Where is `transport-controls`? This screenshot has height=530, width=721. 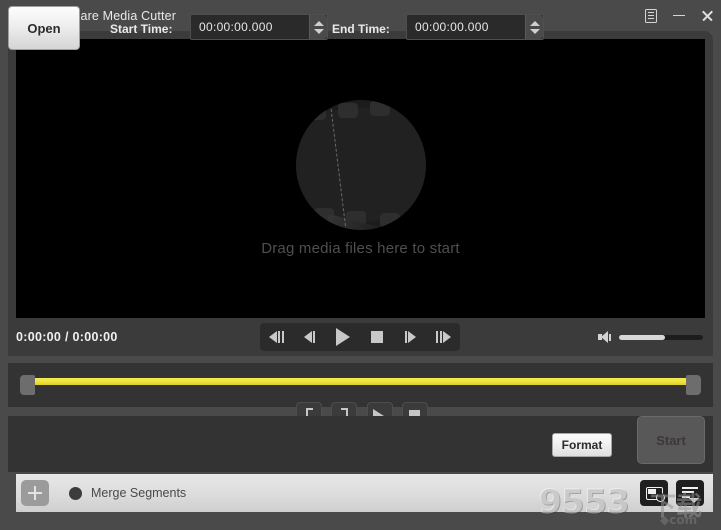
transport-controls is located at coordinates (360, 337).